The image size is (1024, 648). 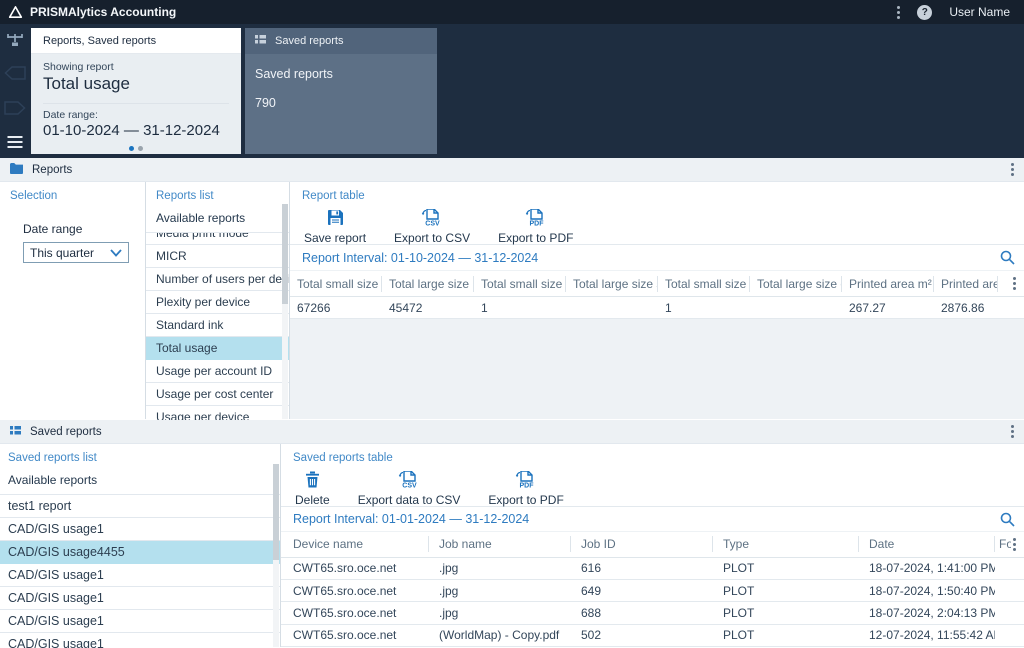 What do you see at coordinates (657, 308) in the screenshot?
I see `table-row: 67266 45472 1 1 267.27 2876.86` at bounding box center [657, 308].